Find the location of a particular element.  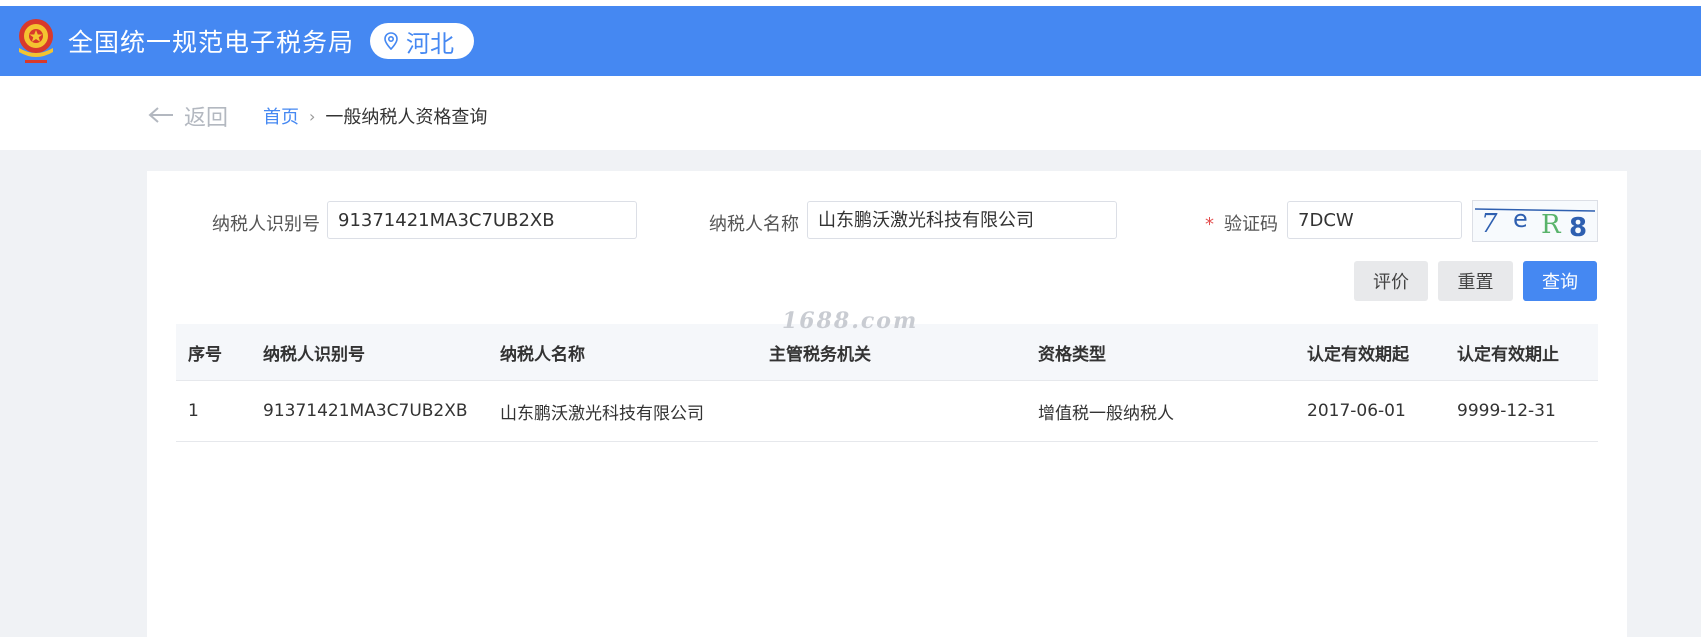

region-label: 河北 is located at coordinates (430, 43).